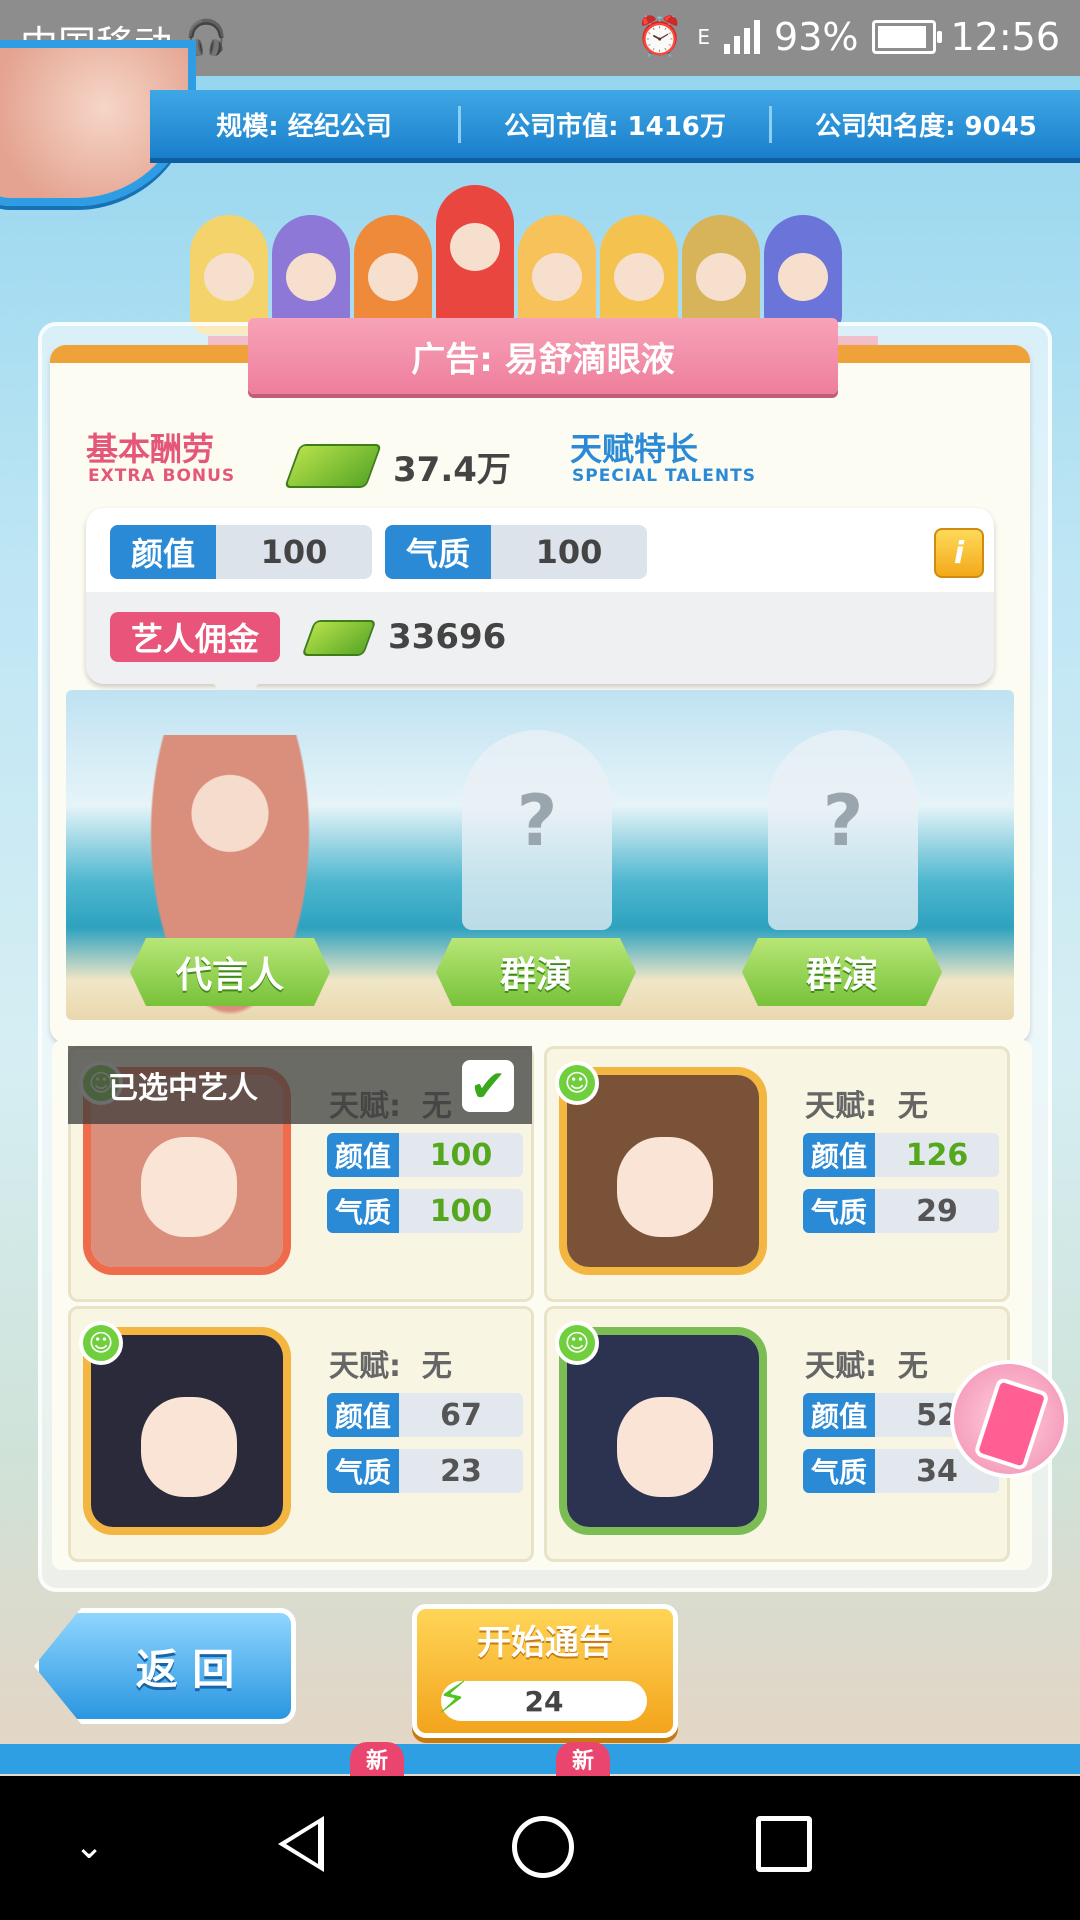 Image resolution: width=1080 pixels, height=1920 pixels. What do you see at coordinates (742, 36) in the screenshot?
I see `signal-icon` at bounding box center [742, 36].